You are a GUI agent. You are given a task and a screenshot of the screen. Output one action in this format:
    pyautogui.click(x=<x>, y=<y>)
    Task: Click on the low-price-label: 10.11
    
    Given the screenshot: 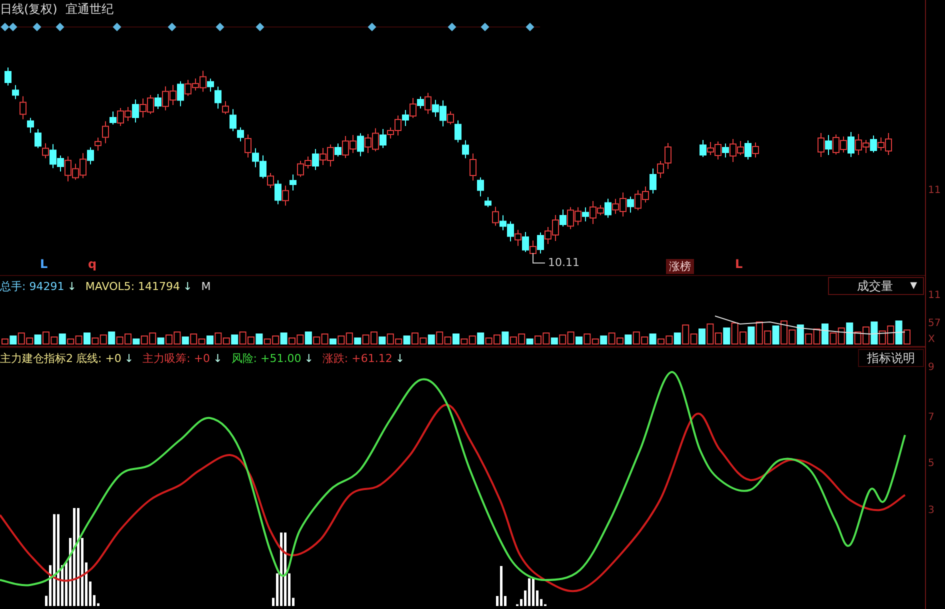 What is the action you would take?
    pyautogui.click(x=564, y=262)
    